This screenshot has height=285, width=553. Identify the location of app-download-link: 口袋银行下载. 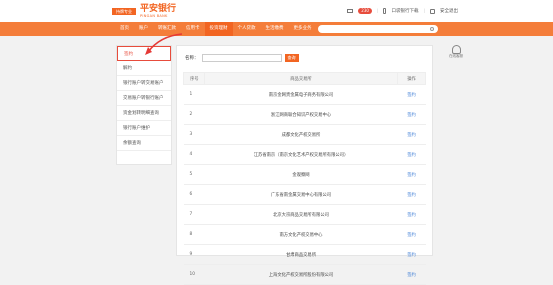
(404, 11).